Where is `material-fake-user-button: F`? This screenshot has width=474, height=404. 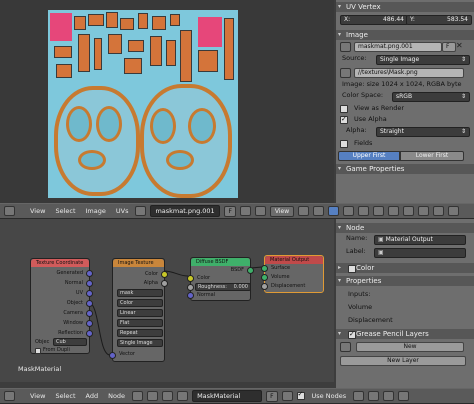 material-fake-user-button: F is located at coordinates (272, 396).